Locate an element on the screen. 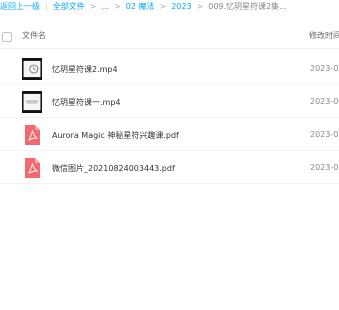  file-name: 忆玥星符课2.mp4 is located at coordinates (85, 69).